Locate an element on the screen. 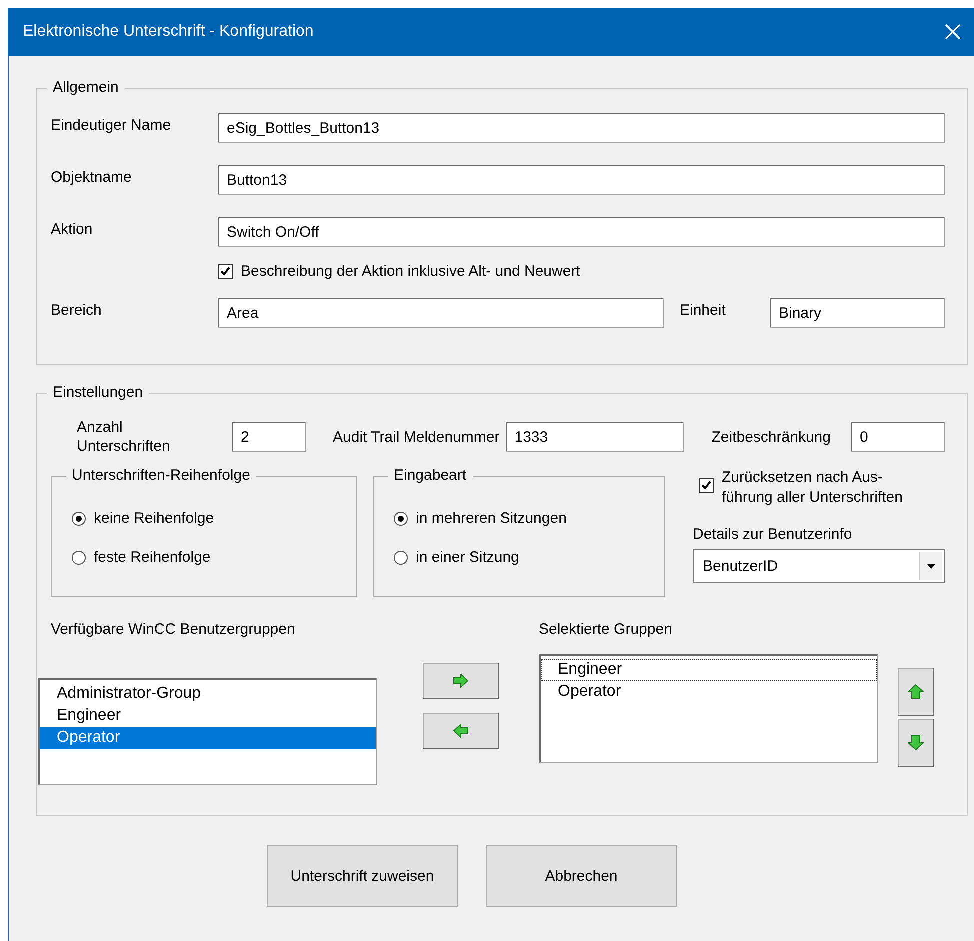 This screenshot has height=941, width=974. dialog-button: Abbrechen is located at coordinates (581, 876).